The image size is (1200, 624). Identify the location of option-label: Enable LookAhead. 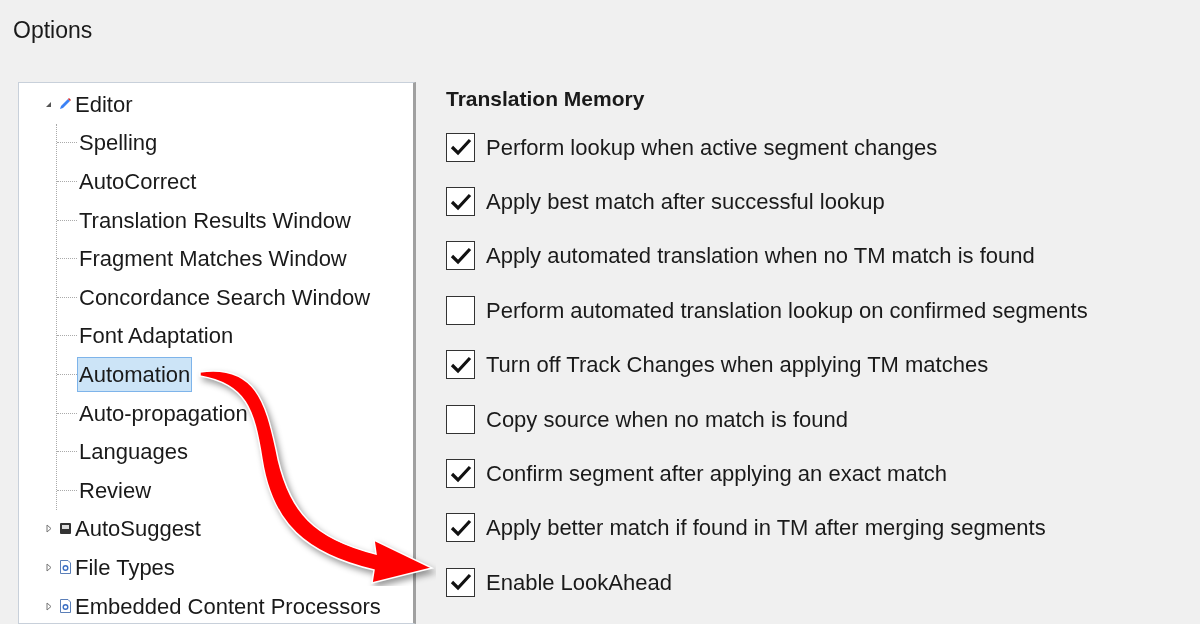
(579, 582).